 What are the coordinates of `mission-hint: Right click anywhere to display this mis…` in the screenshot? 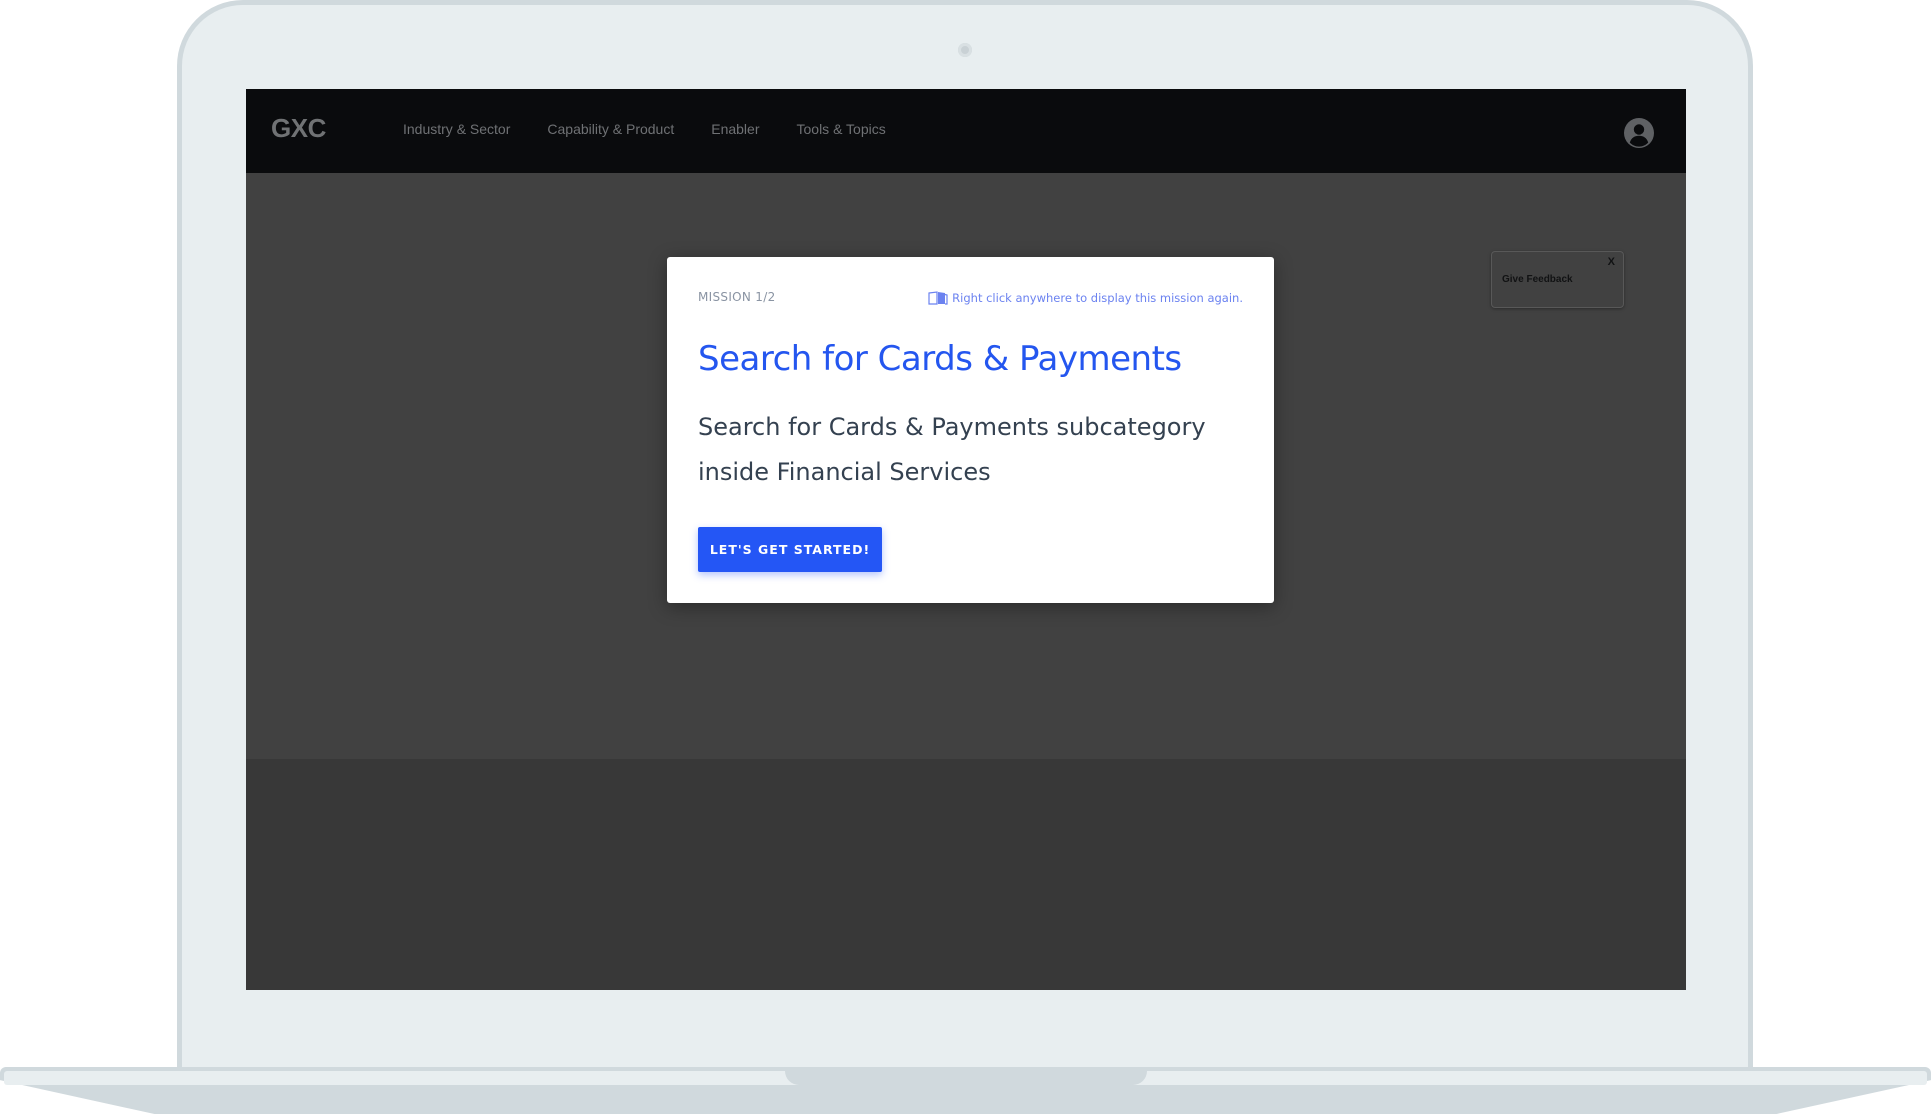 It's located at (1085, 298).